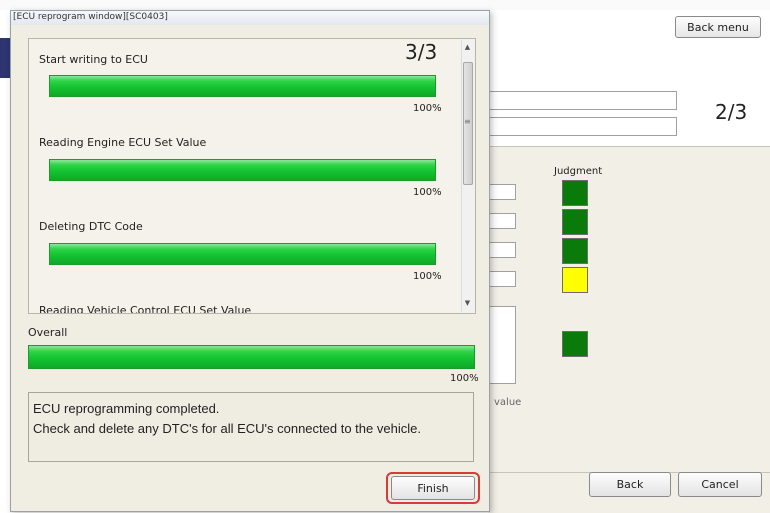 Image resolution: width=770 pixels, height=513 pixels. I want to click on scroll-up-arrow-icon: ▲, so click(467, 47).